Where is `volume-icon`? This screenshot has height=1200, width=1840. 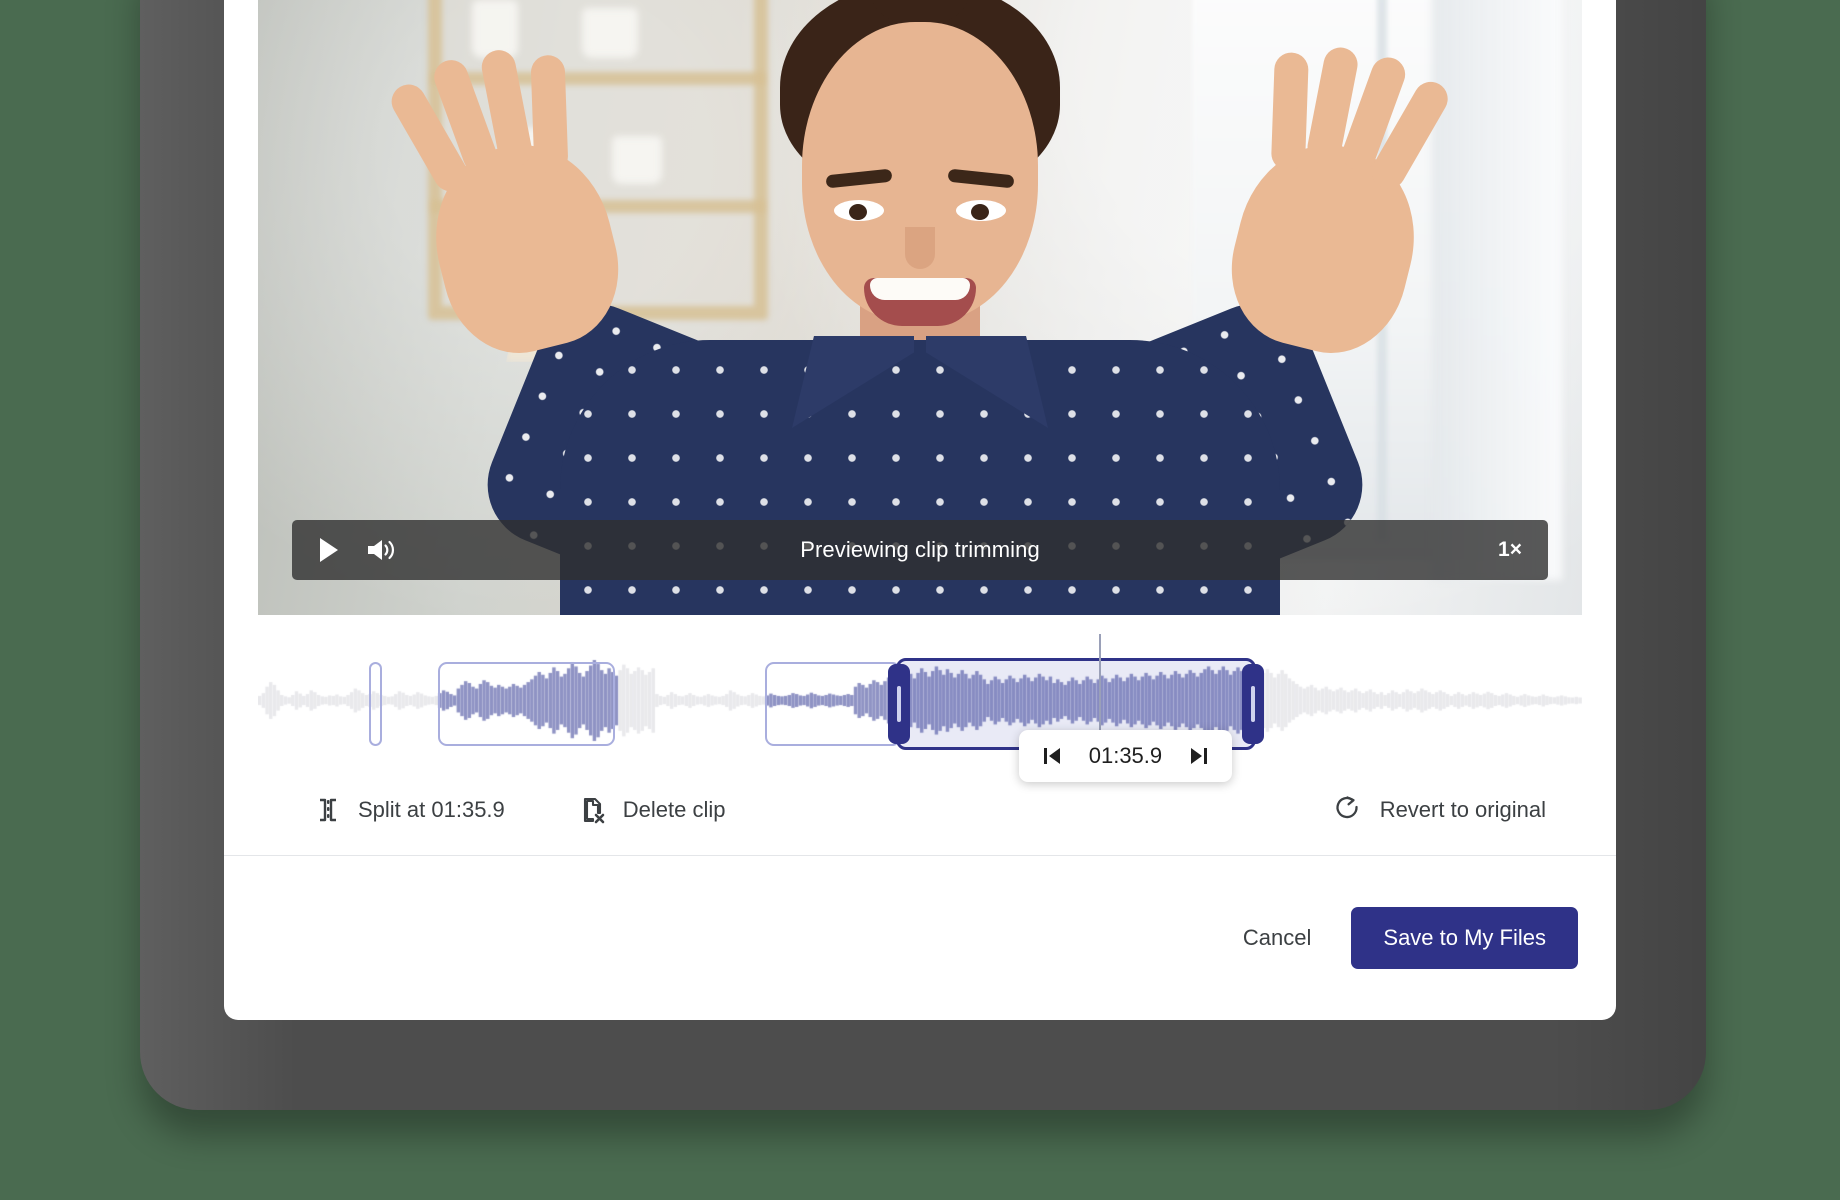
volume-icon is located at coordinates (381, 550).